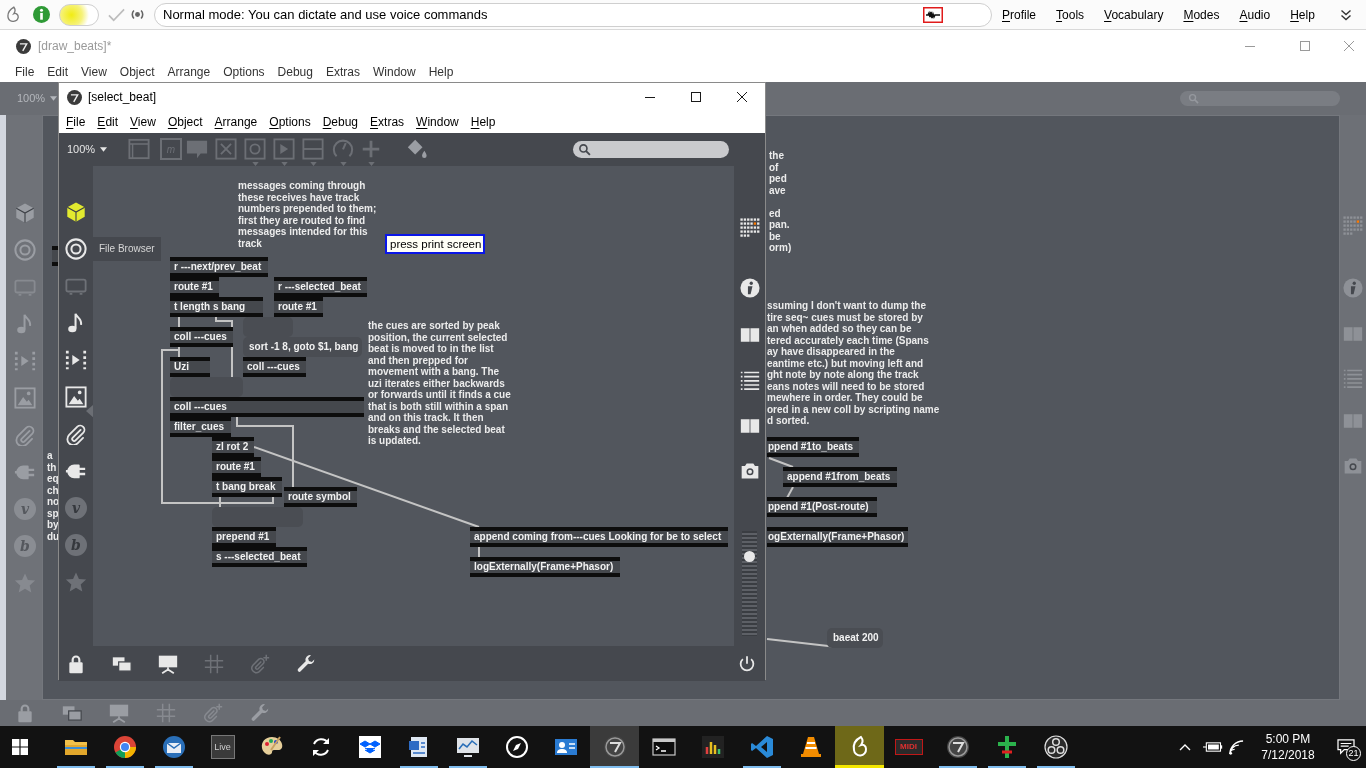  Describe the element at coordinates (1201, 14) in the screenshot. I see `menu-item: Modes` at that location.